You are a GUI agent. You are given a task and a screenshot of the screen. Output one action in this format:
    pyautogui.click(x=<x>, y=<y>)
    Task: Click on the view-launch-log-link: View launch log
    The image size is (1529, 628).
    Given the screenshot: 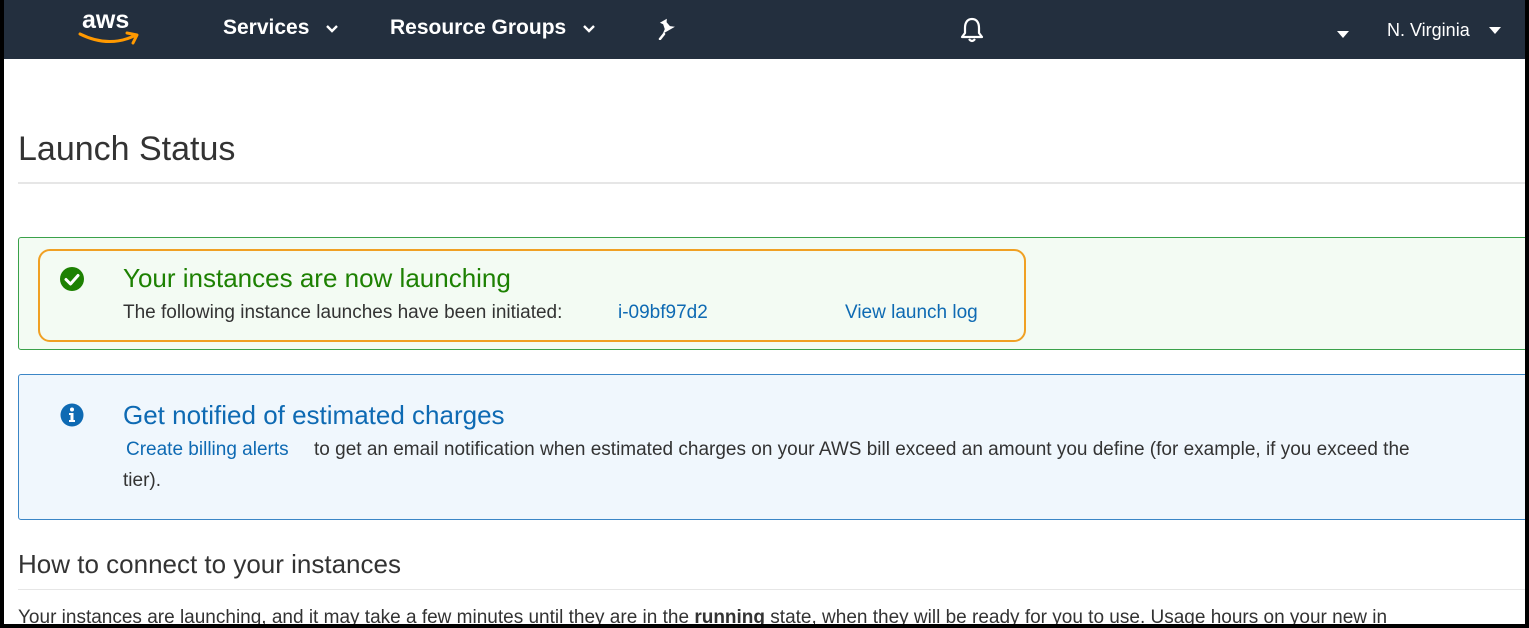 What is the action you would take?
    pyautogui.click(x=911, y=313)
    